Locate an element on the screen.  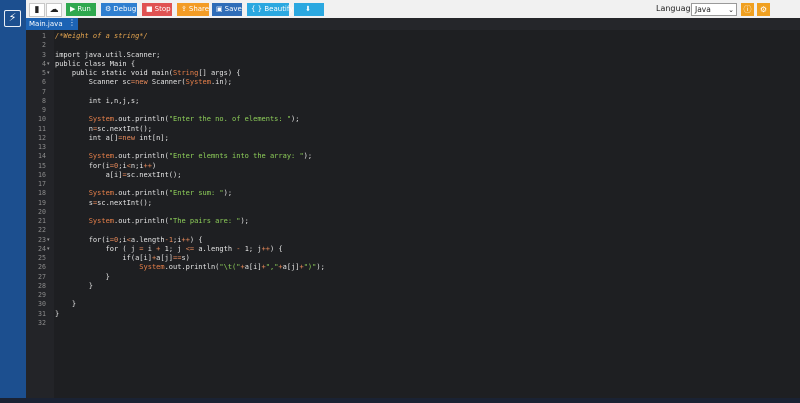
run-button: ▶ Run is located at coordinates (81, 9).